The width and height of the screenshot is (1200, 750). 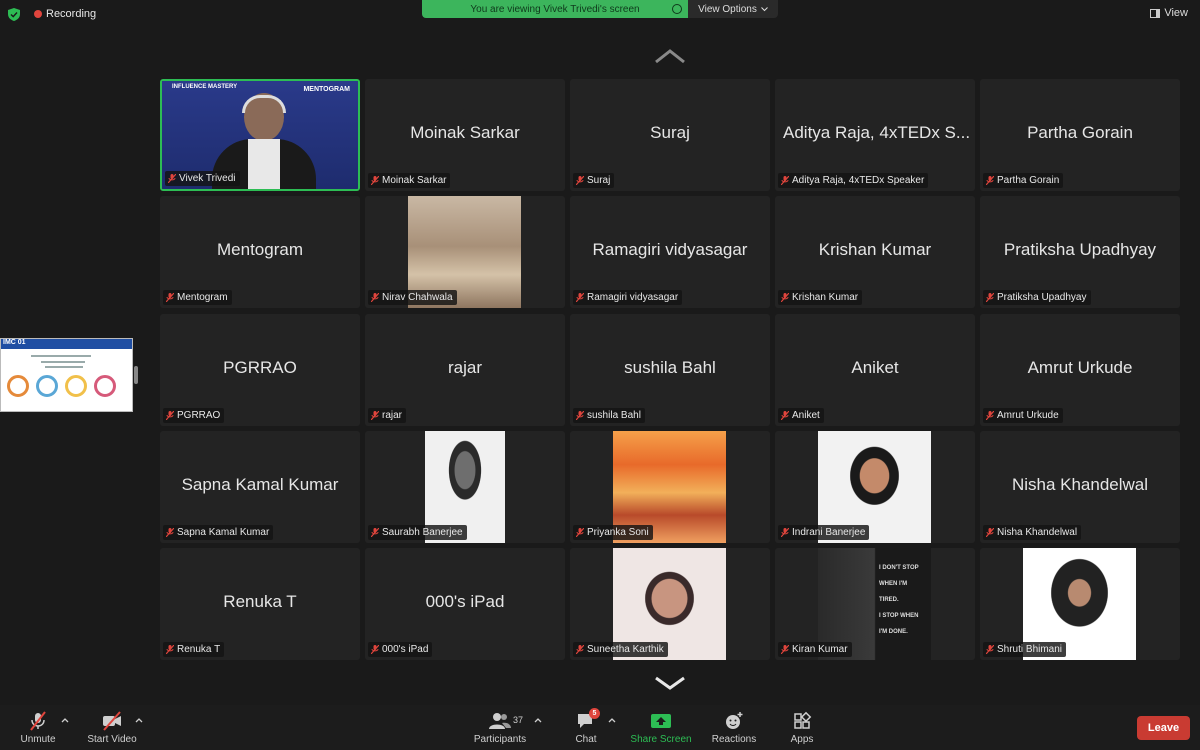 I want to click on participant-display-name: Aniket, so click(x=875, y=367).